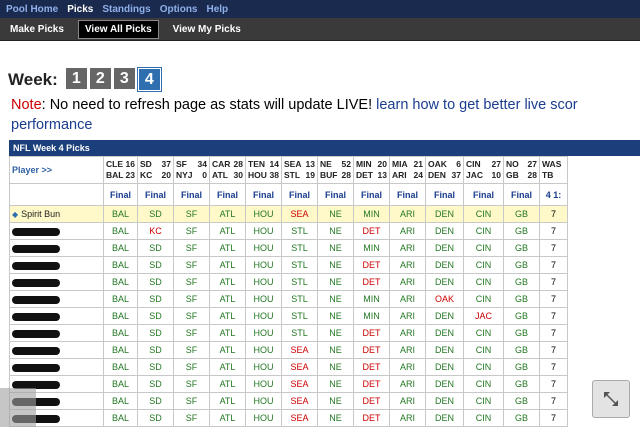  What do you see at coordinates (437, 164) in the screenshot?
I see `team-name: OAK` at bounding box center [437, 164].